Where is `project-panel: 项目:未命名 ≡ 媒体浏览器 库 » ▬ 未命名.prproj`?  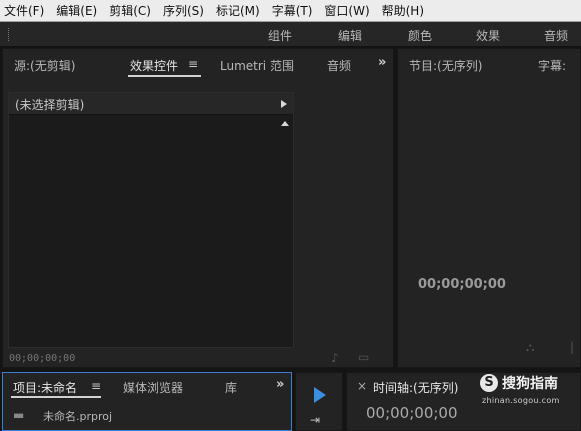
project-panel: 项目:未命名 ≡ 媒体浏览器 库 » ▬ 未命名.prproj is located at coordinates (147, 401).